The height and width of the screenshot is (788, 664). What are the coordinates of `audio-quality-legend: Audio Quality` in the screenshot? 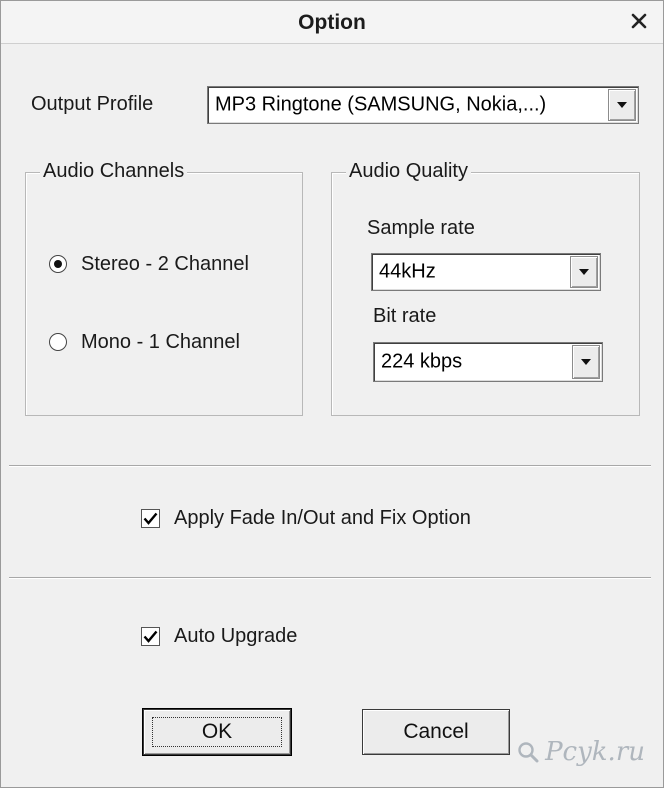 It's located at (408, 171).